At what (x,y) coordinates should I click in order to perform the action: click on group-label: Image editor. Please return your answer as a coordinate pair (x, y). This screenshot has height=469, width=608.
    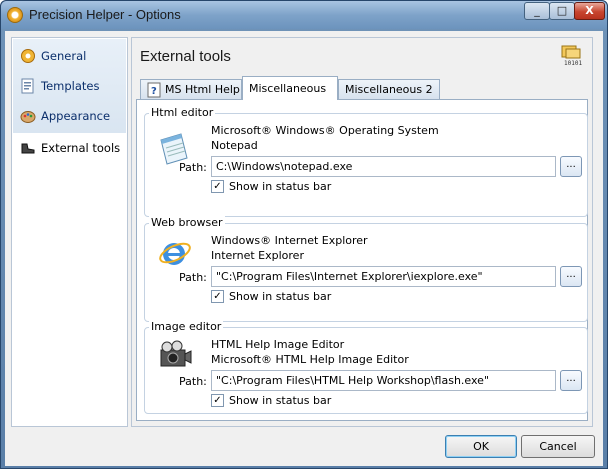
    Looking at the image, I should click on (186, 326).